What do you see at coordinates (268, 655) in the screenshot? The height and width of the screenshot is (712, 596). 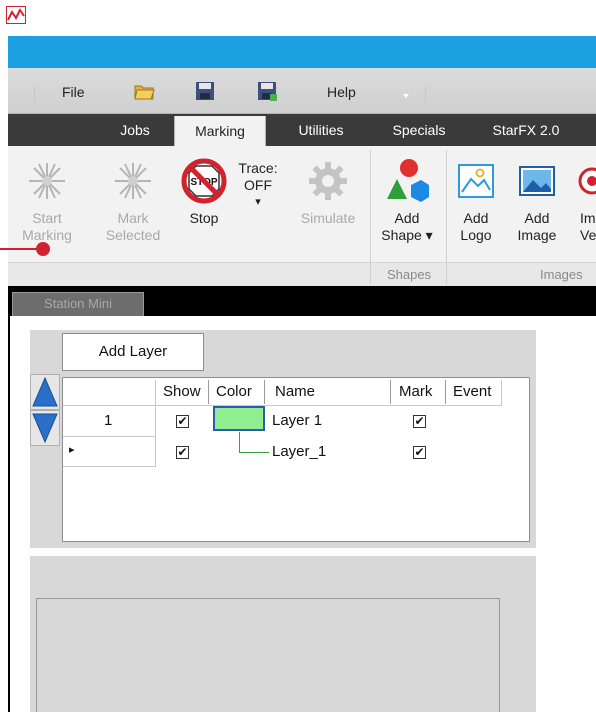 I see `preview-frame` at bounding box center [268, 655].